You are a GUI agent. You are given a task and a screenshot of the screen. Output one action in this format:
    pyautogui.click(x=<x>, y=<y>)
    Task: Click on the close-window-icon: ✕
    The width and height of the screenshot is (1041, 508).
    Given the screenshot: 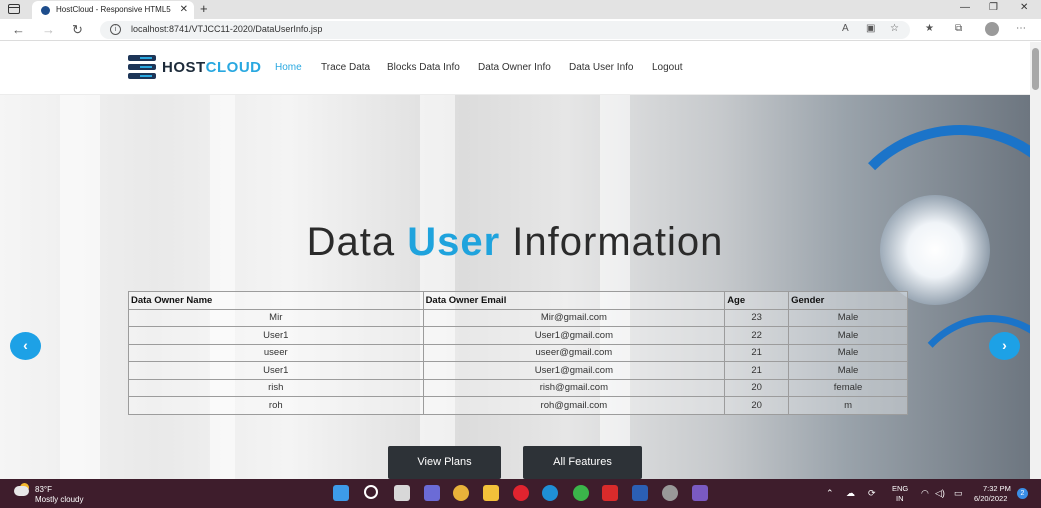 What is the action you would take?
    pyautogui.click(x=1024, y=7)
    